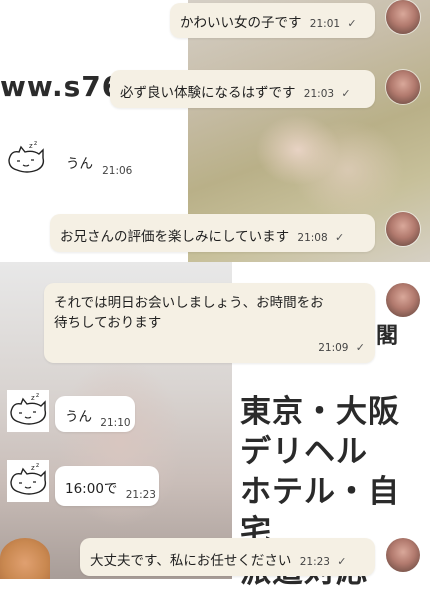 The width and height of the screenshot is (430, 592). I want to click on message-bubble-incoming: うん 21:10, so click(95, 414).